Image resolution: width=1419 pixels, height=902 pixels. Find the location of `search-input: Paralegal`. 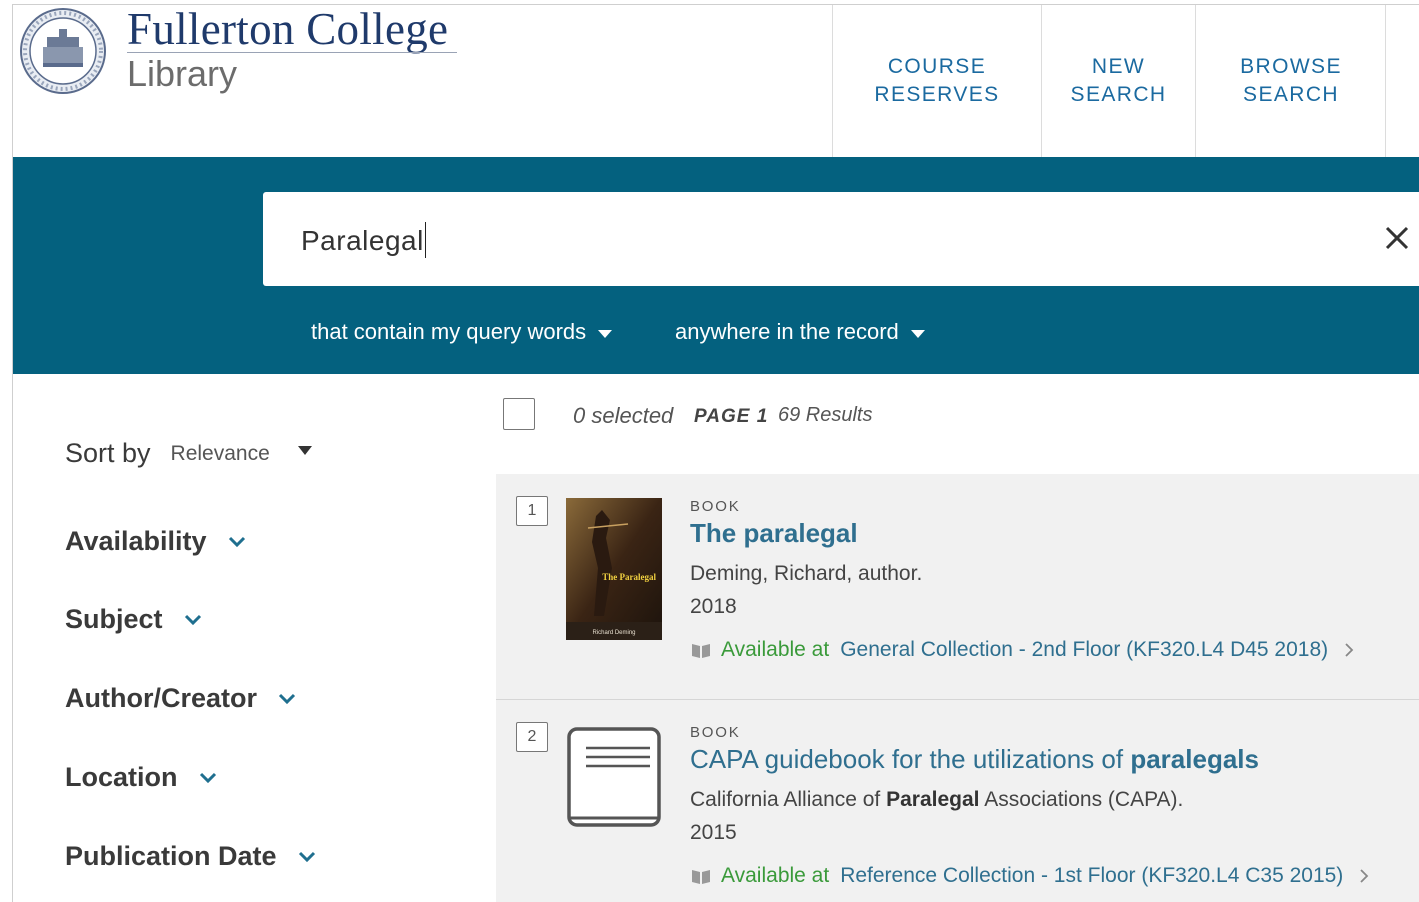

search-input: Paralegal is located at coordinates (841, 239).